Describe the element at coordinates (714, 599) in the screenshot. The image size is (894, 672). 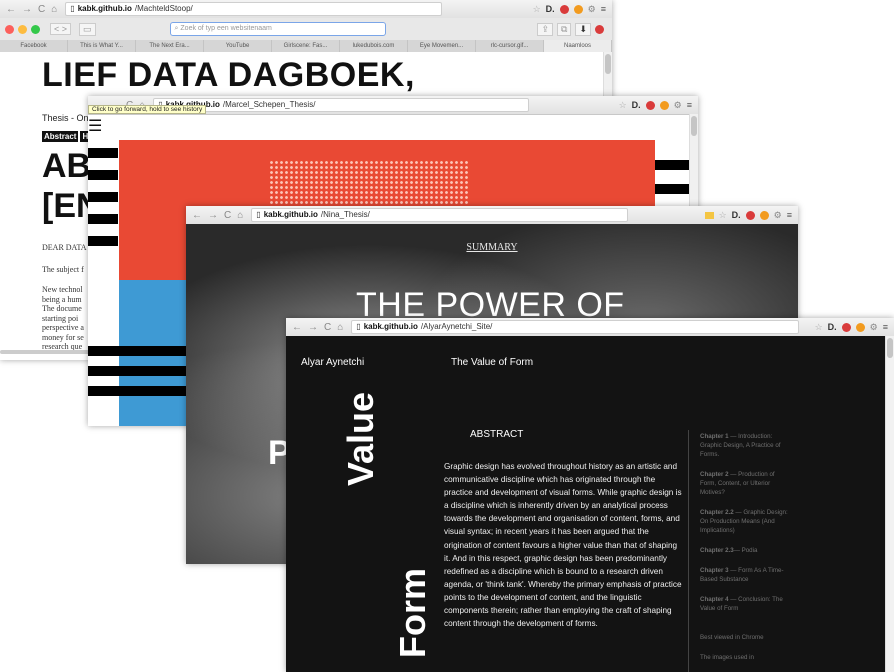
I see `chapter-number: Chapter 4` at that location.